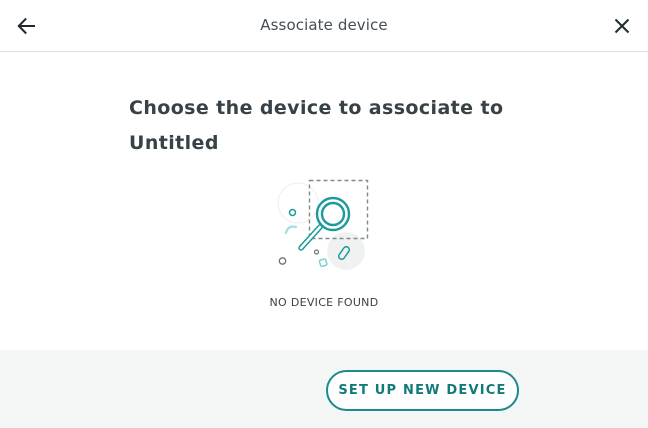  I want to click on set-up-new-device-button: SET UP NEW DEVICE, so click(422, 390).